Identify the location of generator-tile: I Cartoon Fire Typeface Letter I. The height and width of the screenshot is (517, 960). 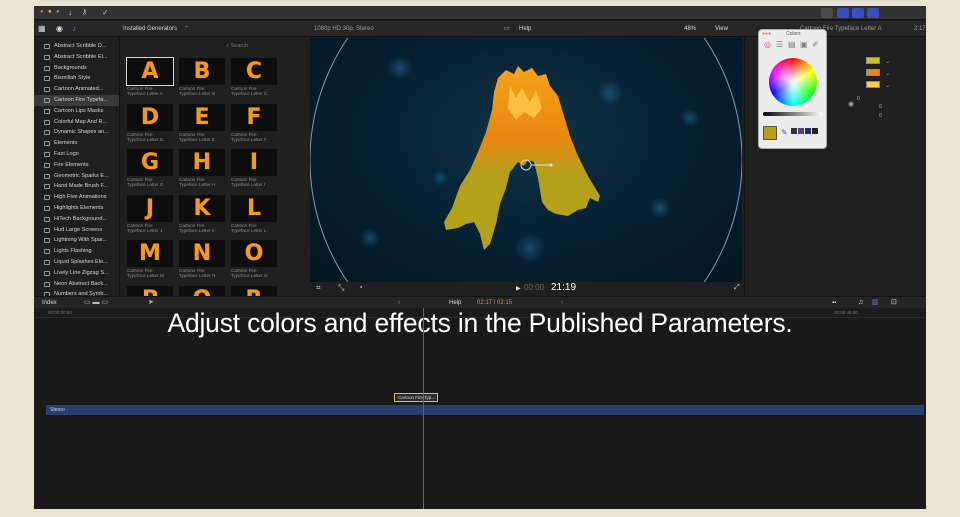
(254, 170).